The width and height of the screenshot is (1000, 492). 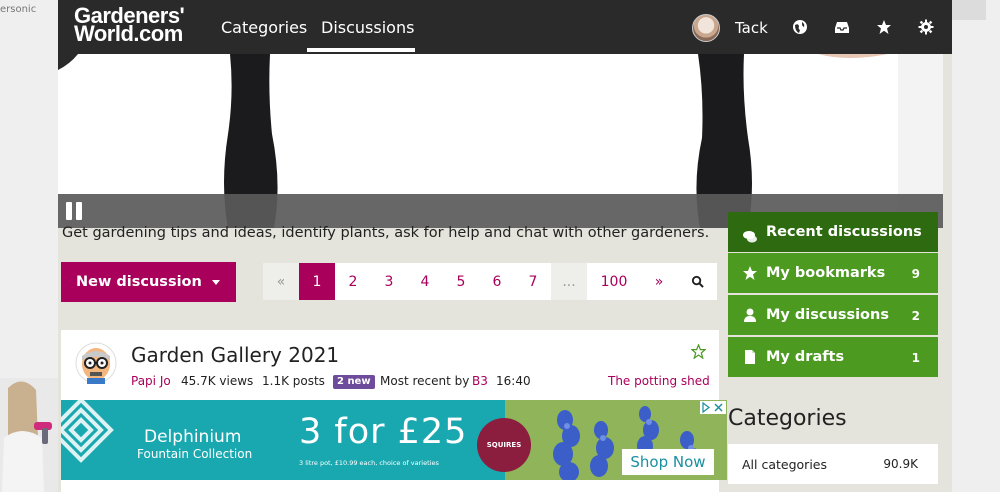 What do you see at coordinates (833, 464) in the screenshot?
I see `category-row-all: All categories 90.9K` at bounding box center [833, 464].